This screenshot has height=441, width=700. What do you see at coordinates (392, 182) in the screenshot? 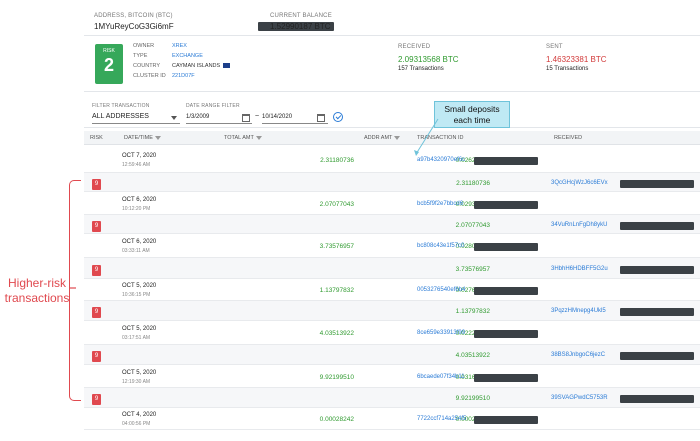
I see `table-row: 9 2.31180736 3QcGHcjWzJ6c6EVx` at bounding box center [392, 182].